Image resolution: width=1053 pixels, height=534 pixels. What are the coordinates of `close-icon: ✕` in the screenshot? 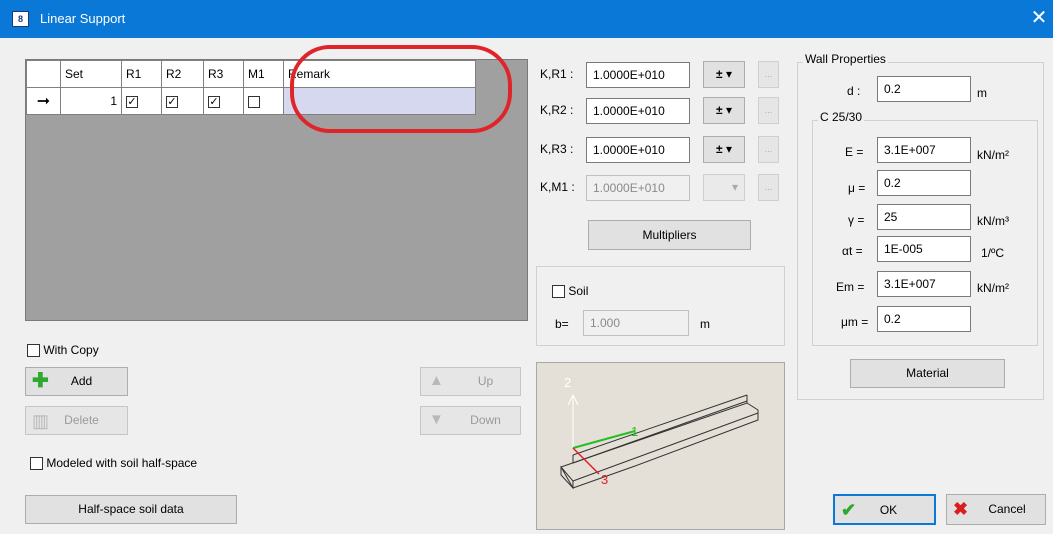 It's located at (1039, 18).